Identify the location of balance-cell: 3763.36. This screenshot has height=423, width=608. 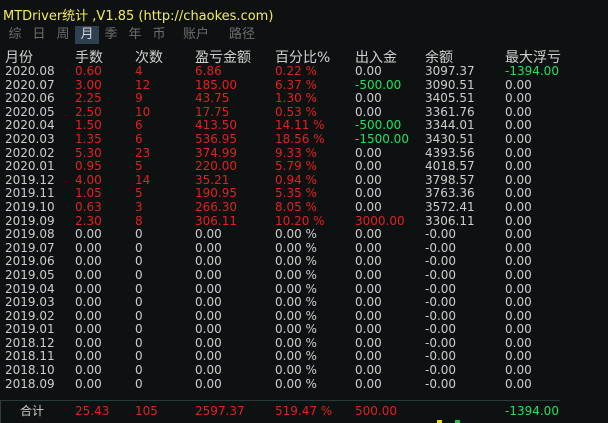
(450, 193).